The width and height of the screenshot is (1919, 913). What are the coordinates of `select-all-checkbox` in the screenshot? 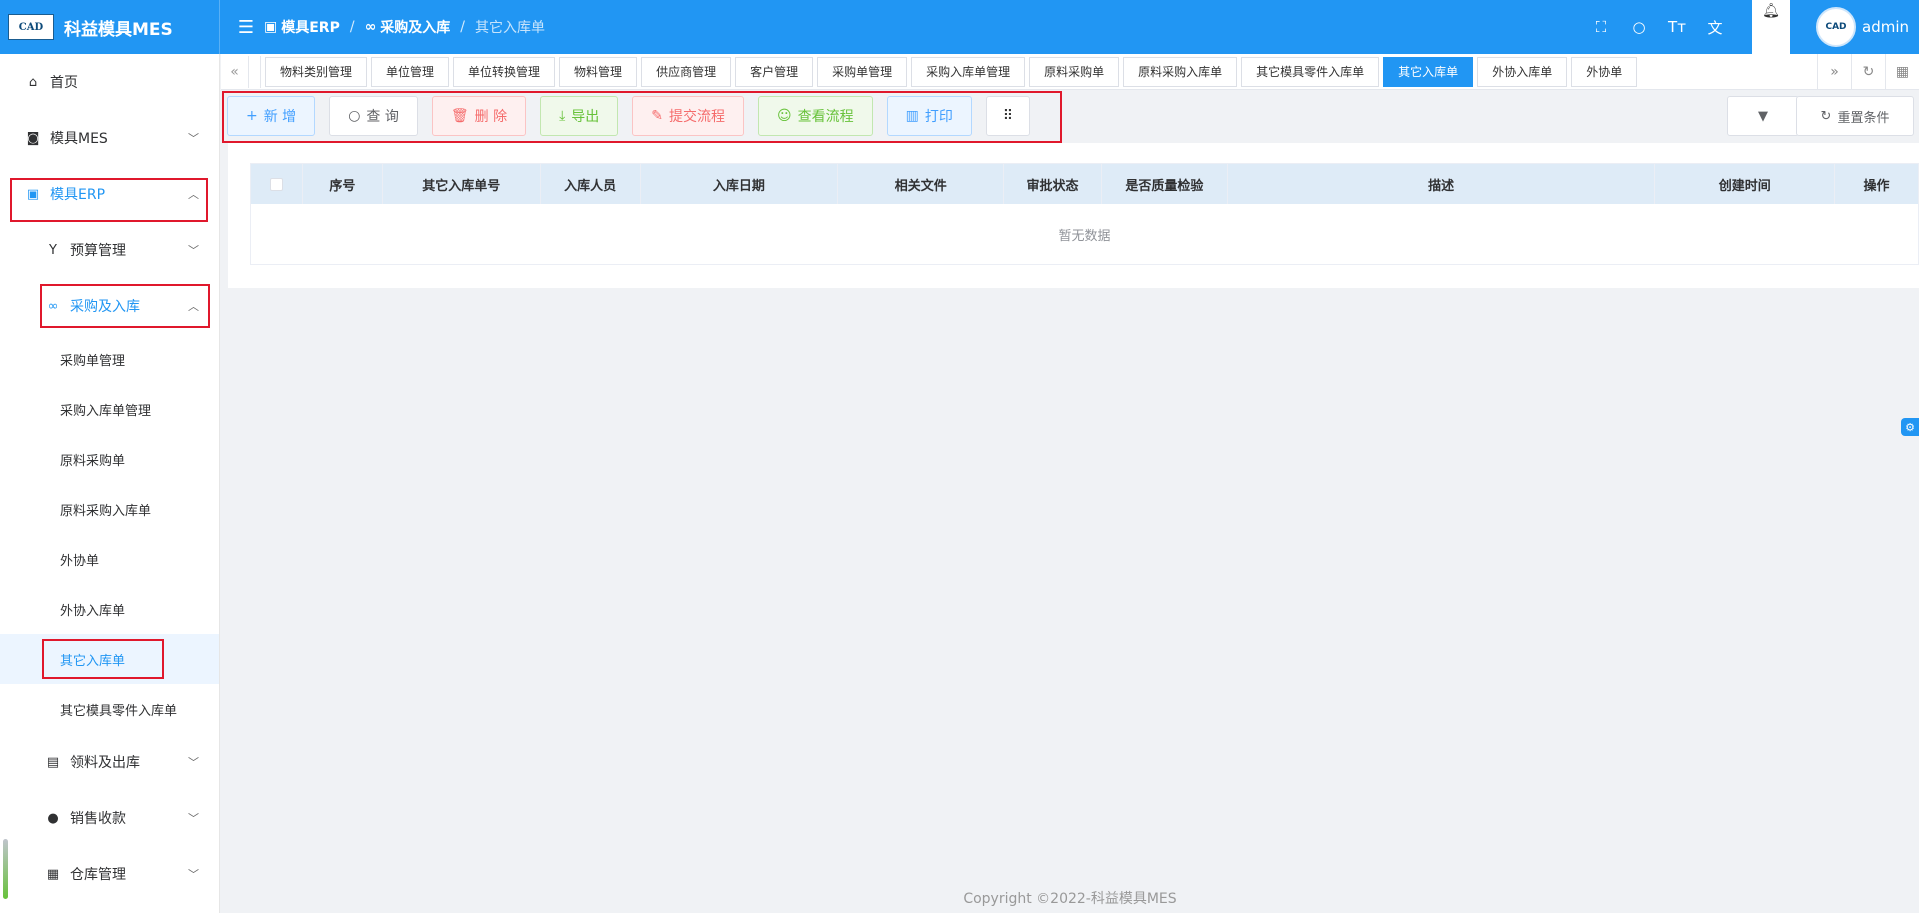 It's located at (276, 184).